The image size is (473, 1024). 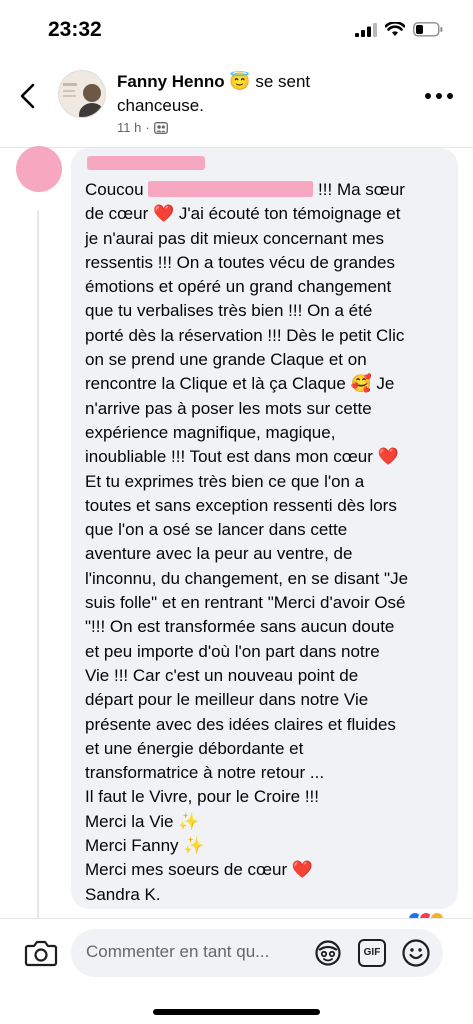 I want to click on back-button, so click(x=28, y=96).